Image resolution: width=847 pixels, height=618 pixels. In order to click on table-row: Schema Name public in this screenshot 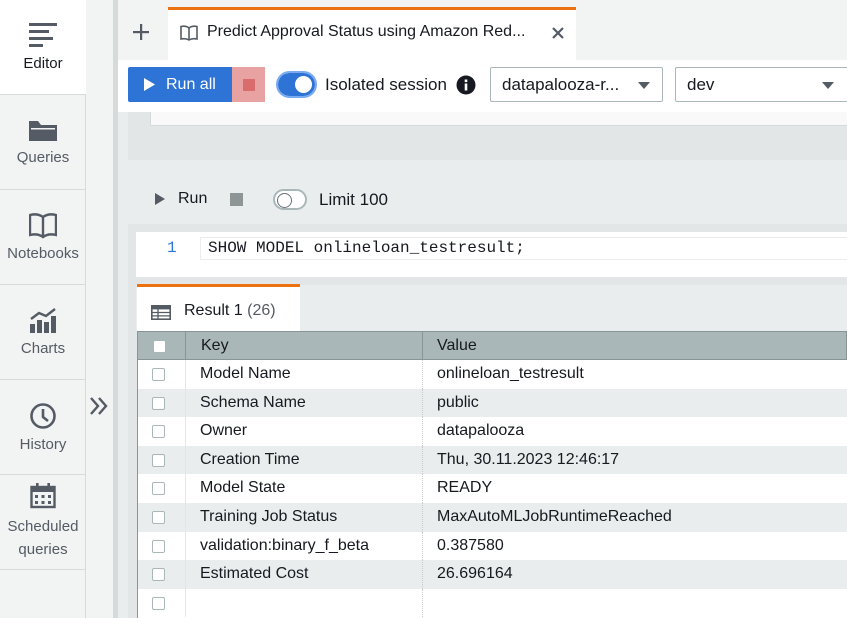, I will do `click(492, 403)`.